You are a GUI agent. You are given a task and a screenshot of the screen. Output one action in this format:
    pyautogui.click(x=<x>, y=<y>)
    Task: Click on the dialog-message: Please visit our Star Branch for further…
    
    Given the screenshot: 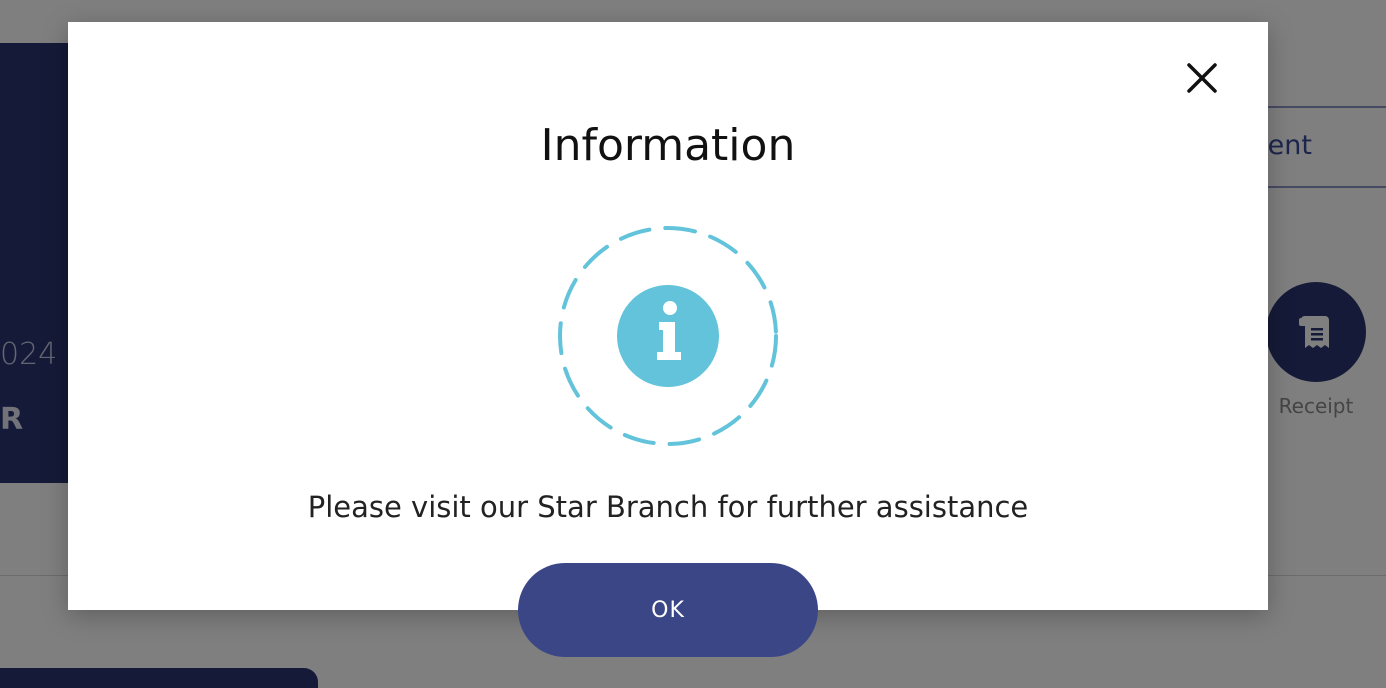 What is the action you would take?
    pyautogui.click(x=668, y=507)
    